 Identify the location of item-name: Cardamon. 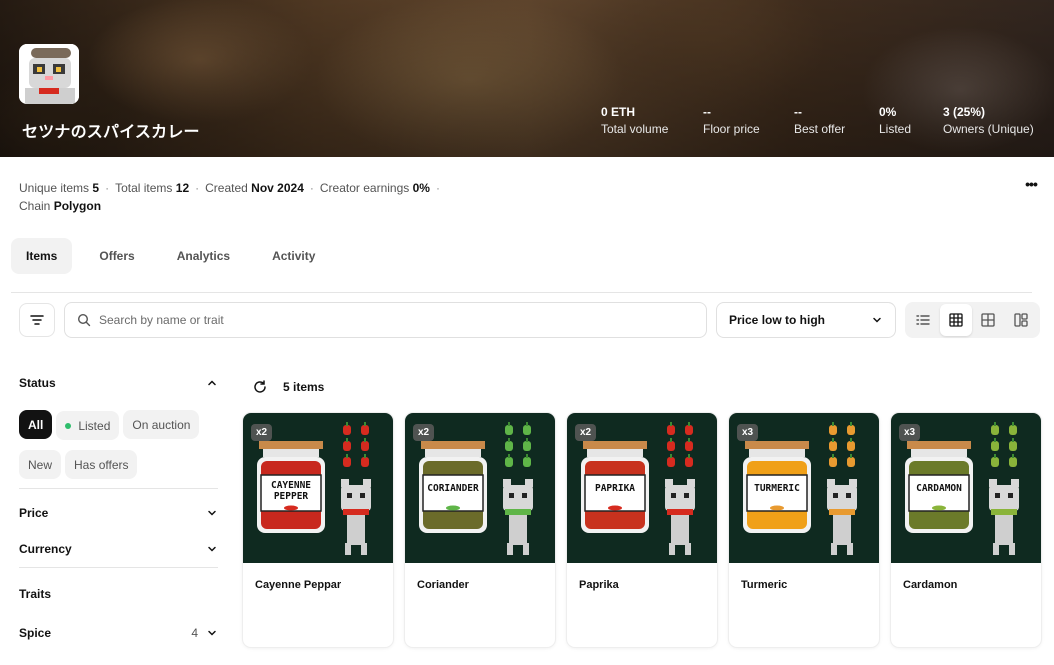
(930, 585).